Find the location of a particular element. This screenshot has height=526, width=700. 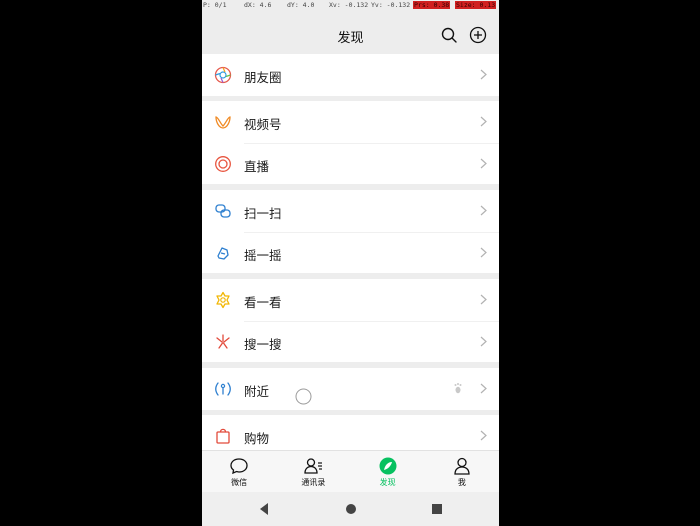

tab-contacts: 通讯录 is located at coordinates (313, 471).